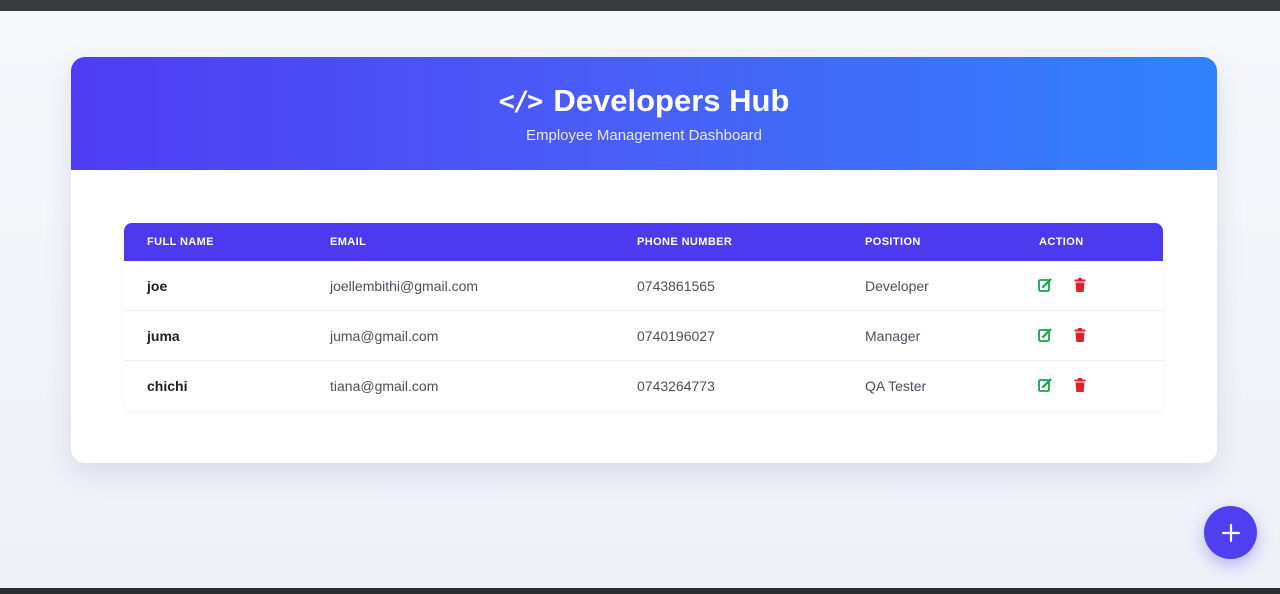 This screenshot has width=1280, height=594. What do you see at coordinates (896, 386) in the screenshot?
I see `cell-position: QA Tester` at bounding box center [896, 386].